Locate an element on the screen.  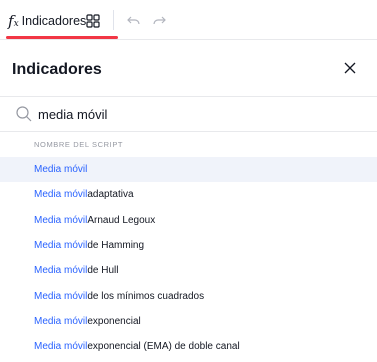
result-item: Media móvil de Hamming is located at coordinates (188, 245).